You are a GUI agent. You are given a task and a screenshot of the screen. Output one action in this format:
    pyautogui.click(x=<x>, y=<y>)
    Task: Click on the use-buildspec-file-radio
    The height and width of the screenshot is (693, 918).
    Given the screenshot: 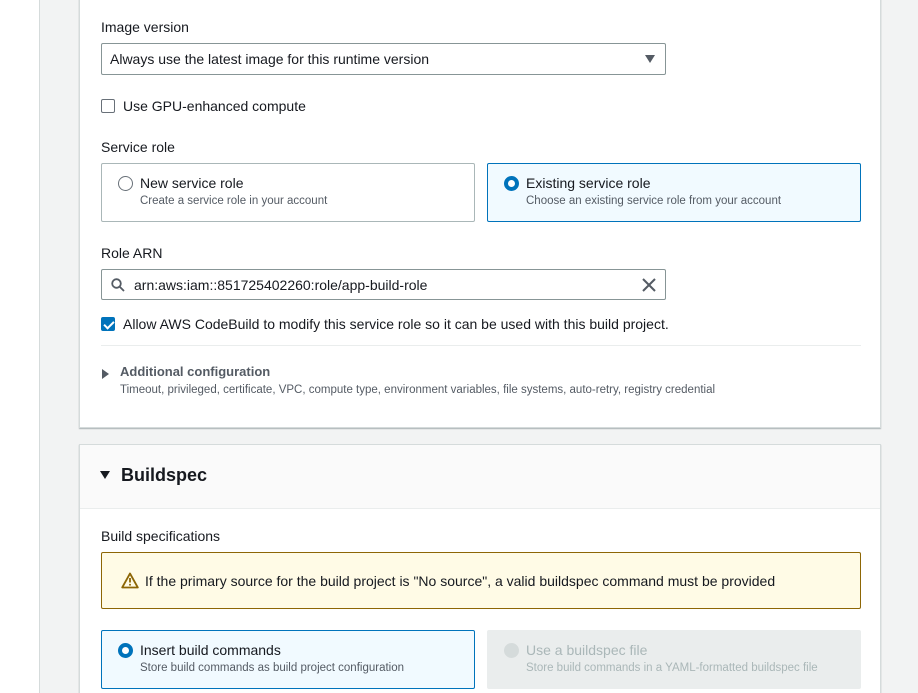 What is the action you would take?
    pyautogui.click(x=511, y=650)
    